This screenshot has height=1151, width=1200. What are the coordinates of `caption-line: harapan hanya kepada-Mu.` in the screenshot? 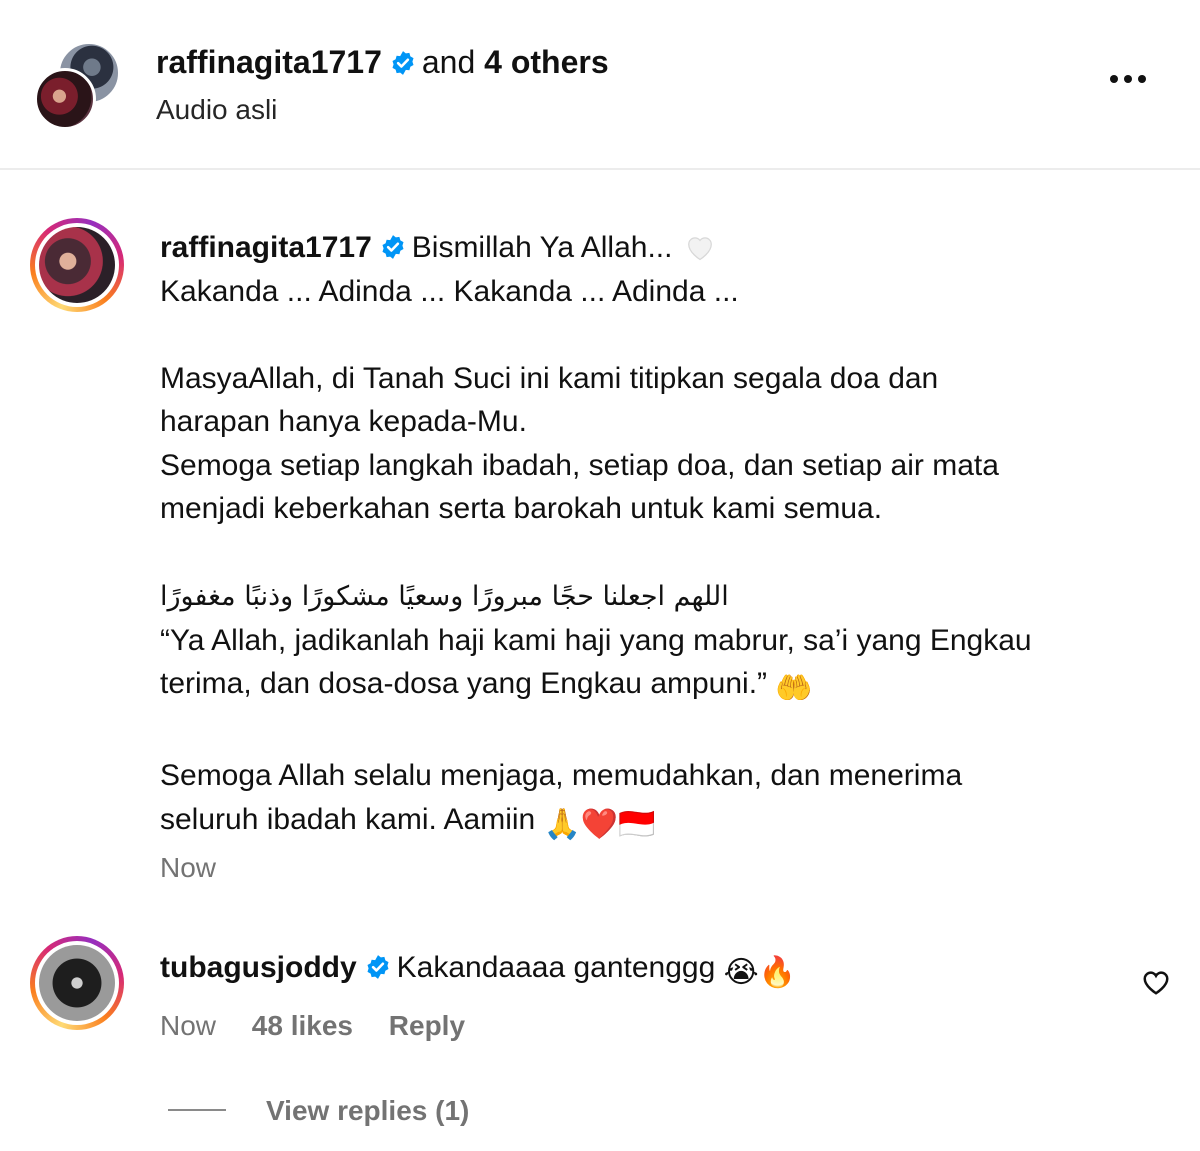 It's located at (343, 421).